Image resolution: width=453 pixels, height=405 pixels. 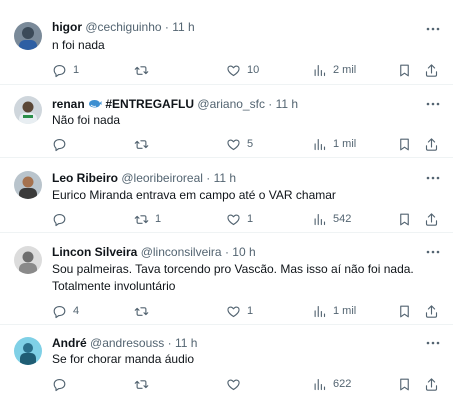 What do you see at coordinates (76, 311) in the screenshot?
I see `reply-count: 4` at bounding box center [76, 311].